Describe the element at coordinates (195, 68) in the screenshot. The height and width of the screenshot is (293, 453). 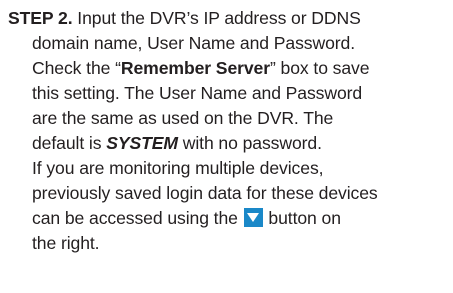
I see `remember-server-term: Remember Server` at that location.